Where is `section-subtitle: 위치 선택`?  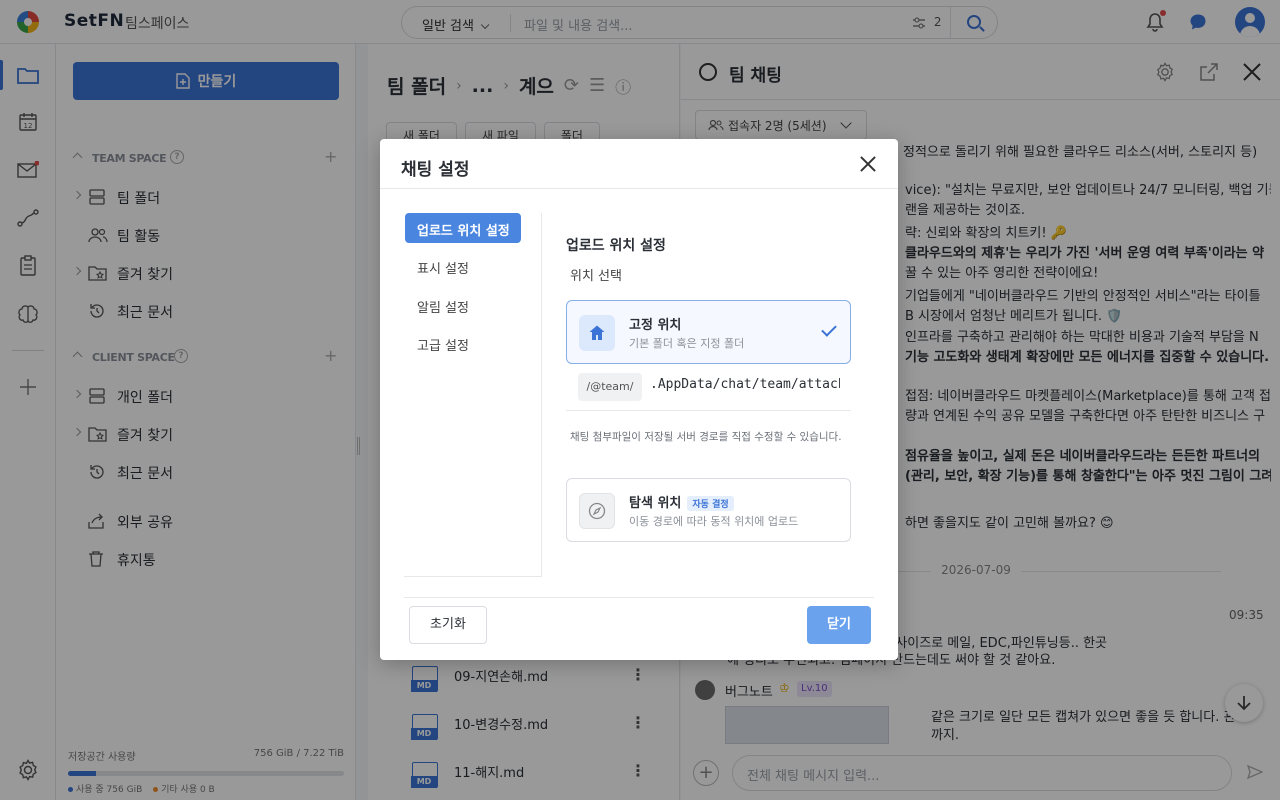 section-subtitle: 위치 선택 is located at coordinates (596, 276).